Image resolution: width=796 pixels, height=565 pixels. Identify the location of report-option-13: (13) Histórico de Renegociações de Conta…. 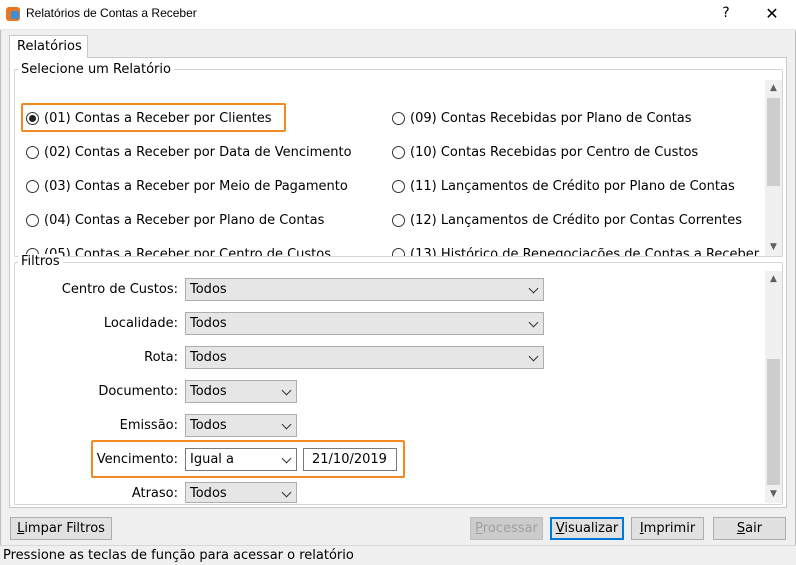
(576, 250).